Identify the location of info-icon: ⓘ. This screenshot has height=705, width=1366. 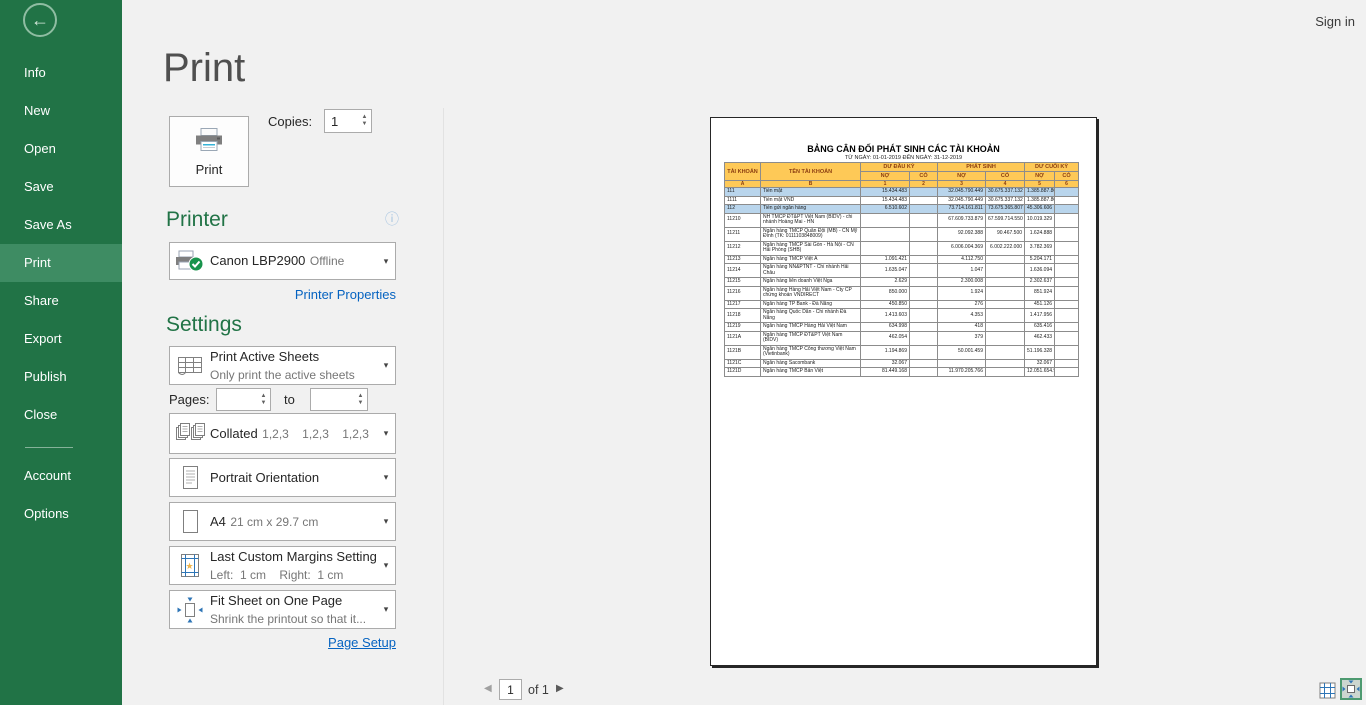
(392, 219).